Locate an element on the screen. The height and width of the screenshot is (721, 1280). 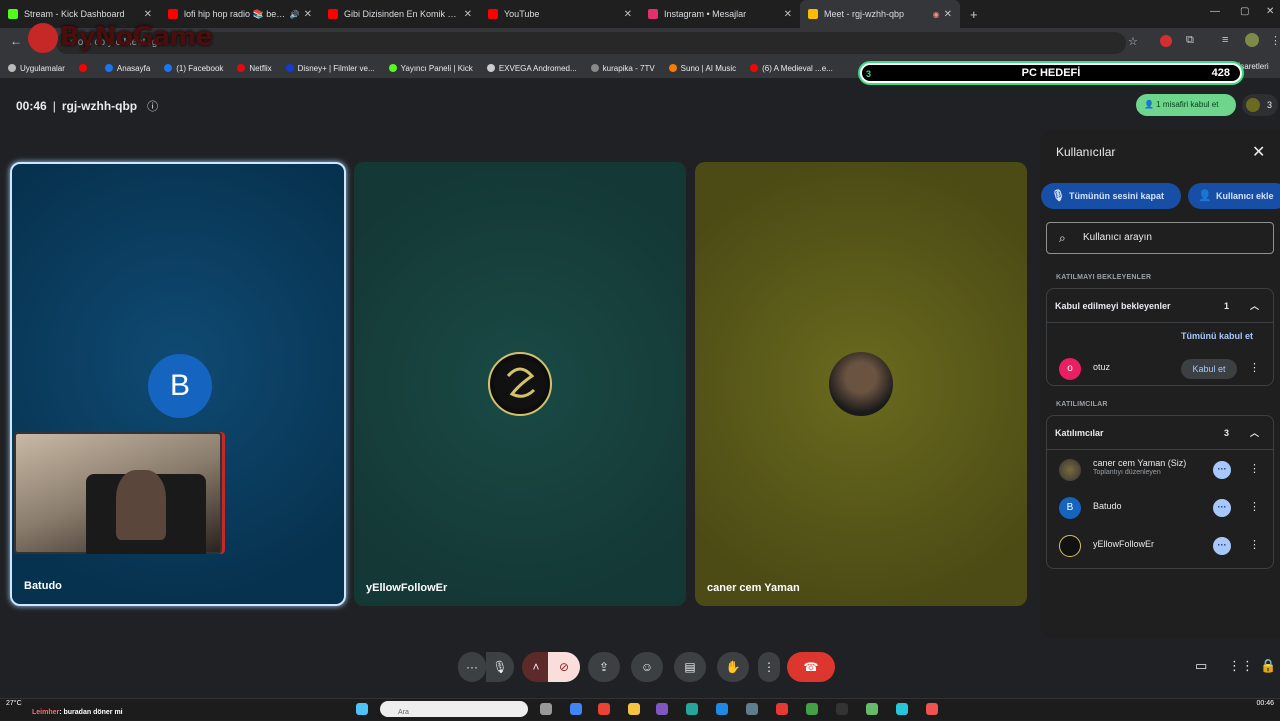
add-person-icon: 👤 is located at coordinates (1205, 196).